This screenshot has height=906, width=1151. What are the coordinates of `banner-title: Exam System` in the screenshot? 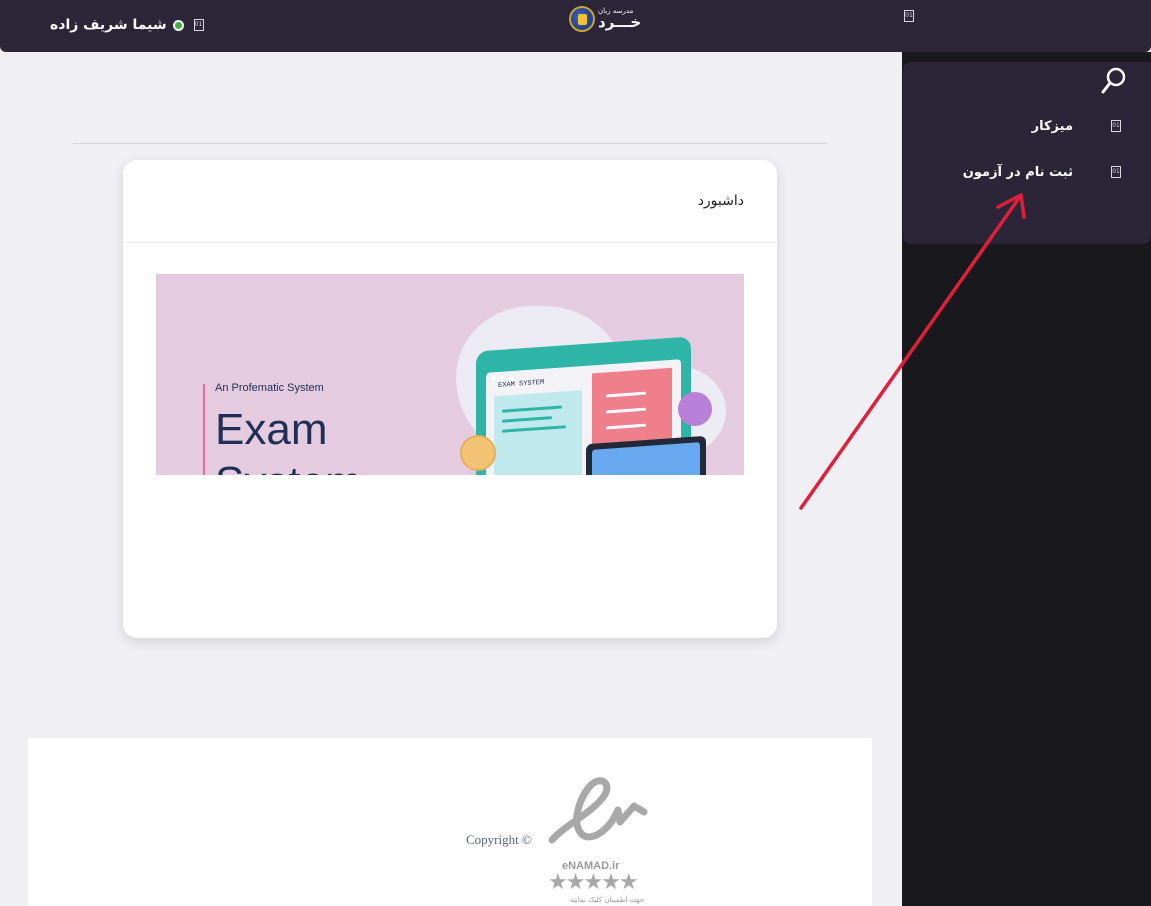 It's located at (288, 440).